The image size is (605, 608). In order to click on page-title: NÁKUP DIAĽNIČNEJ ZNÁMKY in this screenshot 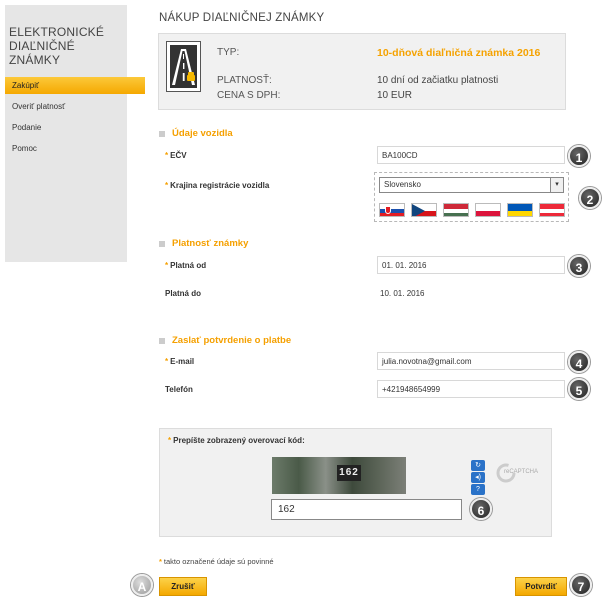, I will do `click(242, 18)`.